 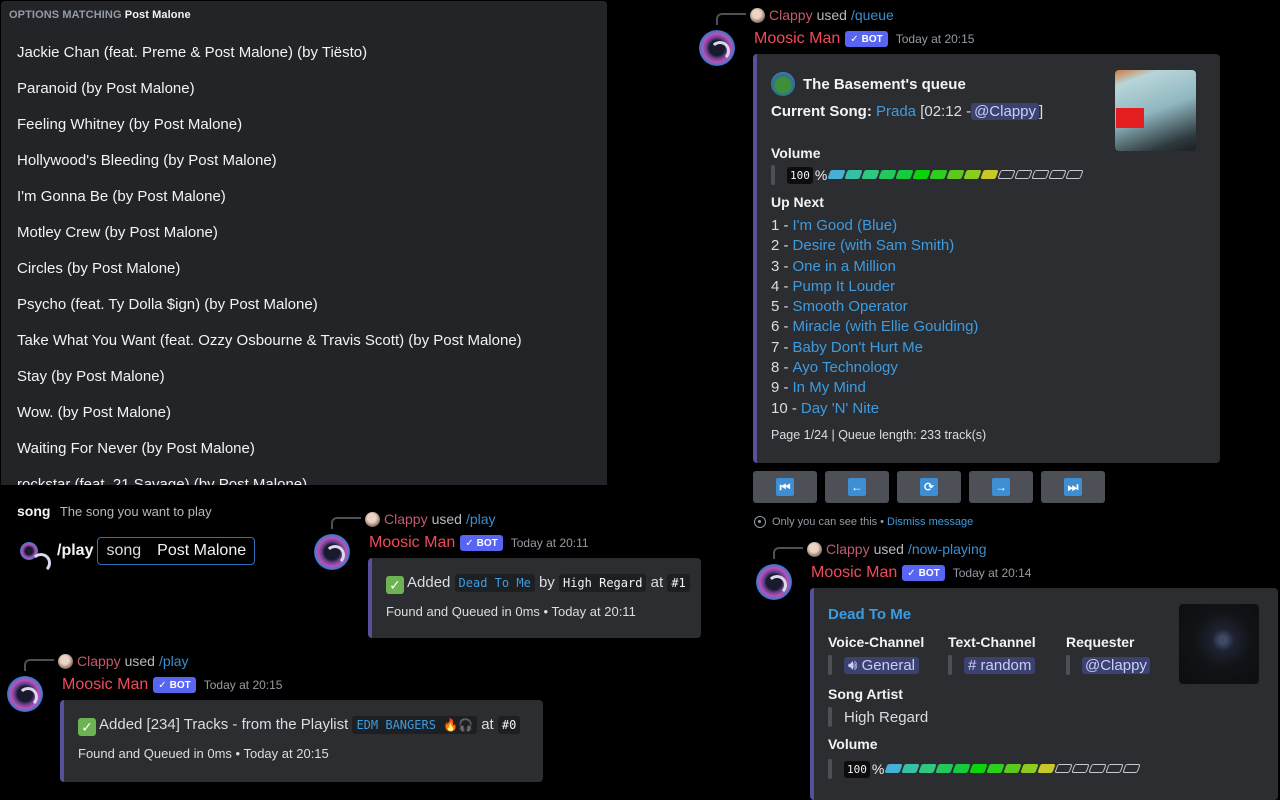 What do you see at coordinates (346, 523) in the screenshot?
I see `reply-connector` at bounding box center [346, 523].